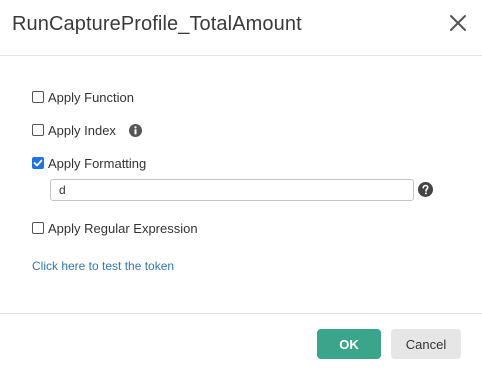 Image resolution: width=482 pixels, height=372 pixels. What do you see at coordinates (103, 266) in the screenshot?
I see `test-token-link: Click here to test the token` at bounding box center [103, 266].